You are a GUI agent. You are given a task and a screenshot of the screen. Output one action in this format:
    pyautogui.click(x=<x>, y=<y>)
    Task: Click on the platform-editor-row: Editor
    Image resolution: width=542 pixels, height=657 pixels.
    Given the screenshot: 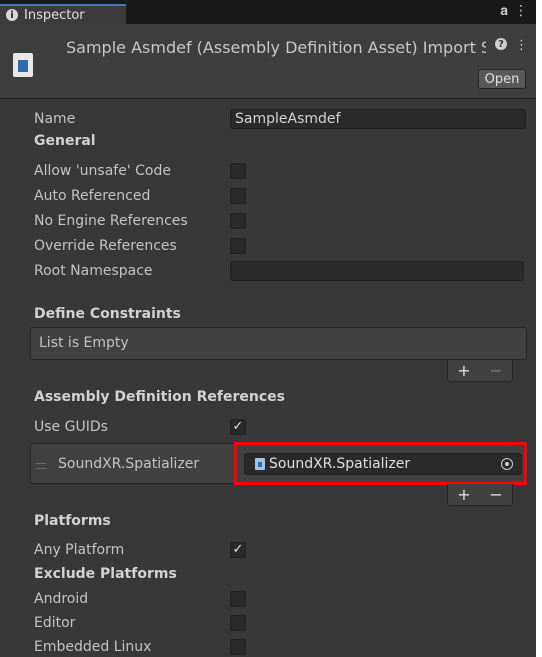 What is the action you would take?
    pyautogui.click(x=268, y=623)
    